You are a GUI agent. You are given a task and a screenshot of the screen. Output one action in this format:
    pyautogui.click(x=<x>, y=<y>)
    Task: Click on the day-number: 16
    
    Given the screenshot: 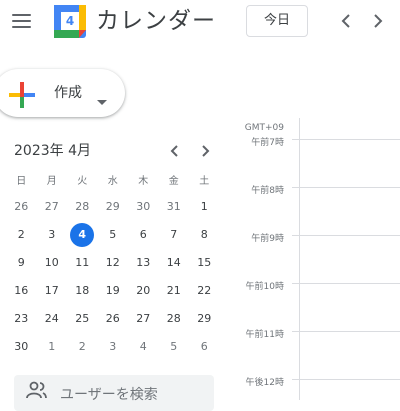 What is the action you would take?
    pyautogui.click(x=21, y=290)
    